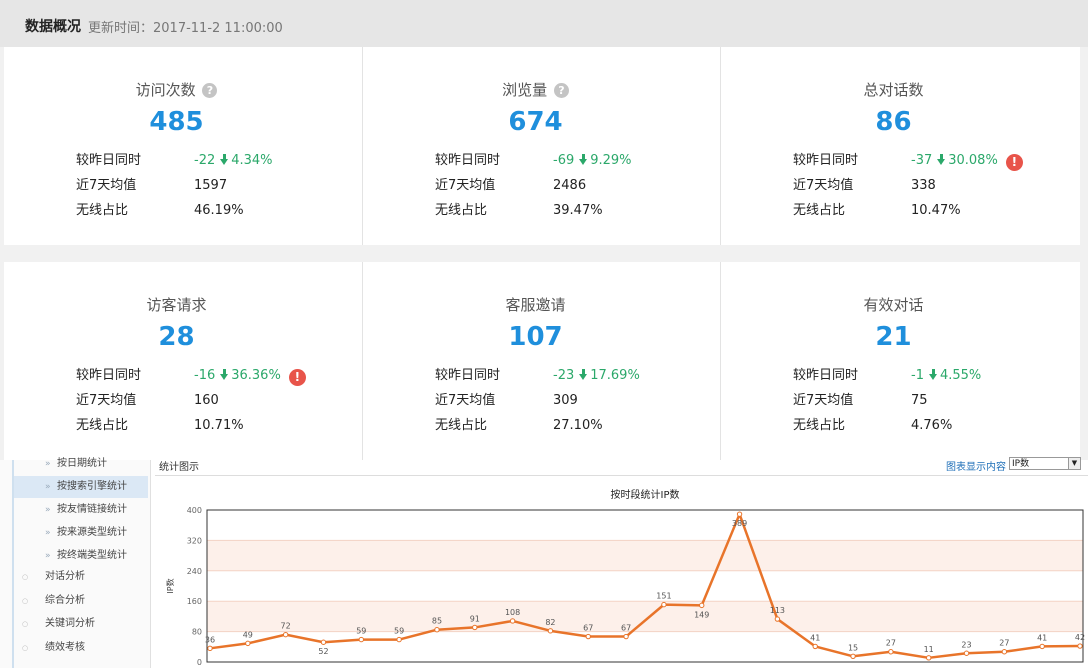 This screenshot has height=668, width=1088. What do you see at coordinates (75, 464) in the screenshot?
I see `sidebar-item: 按日期统计` at bounding box center [75, 464].